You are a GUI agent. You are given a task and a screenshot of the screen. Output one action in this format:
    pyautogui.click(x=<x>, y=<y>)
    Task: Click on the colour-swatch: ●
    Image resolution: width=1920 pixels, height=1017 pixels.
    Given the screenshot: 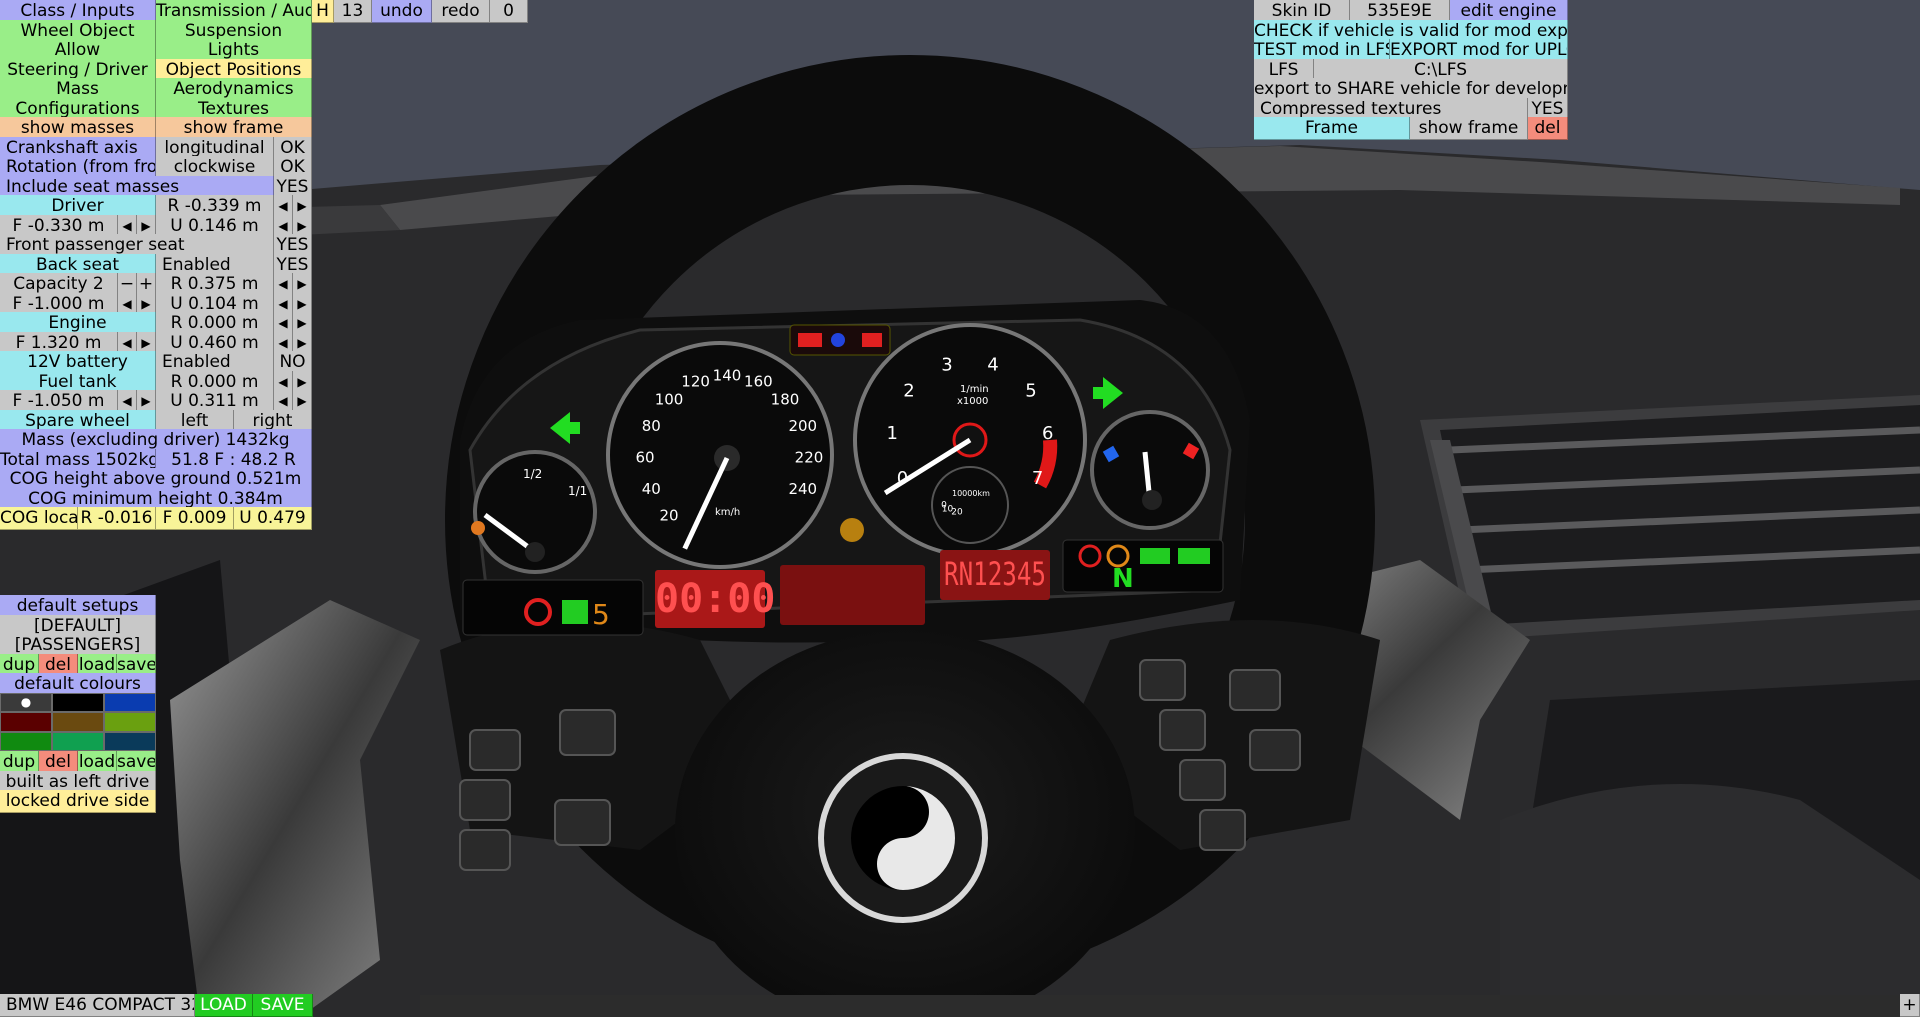 What is the action you would take?
    pyautogui.click(x=26, y=702)
    